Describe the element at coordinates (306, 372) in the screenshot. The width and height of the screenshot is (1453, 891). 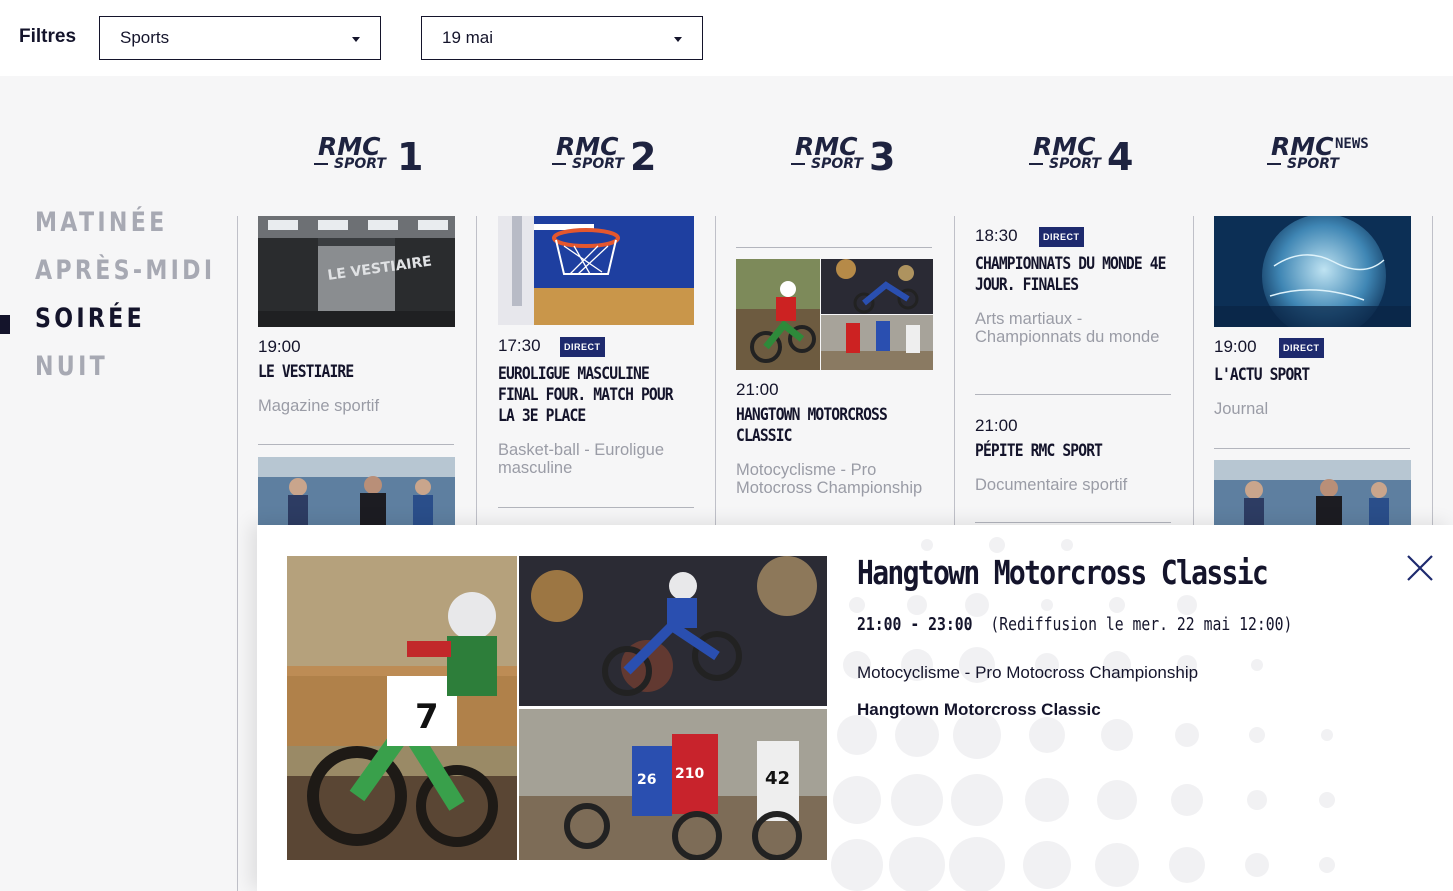
I see `program-title: LE VESTIAIRE` at that location.